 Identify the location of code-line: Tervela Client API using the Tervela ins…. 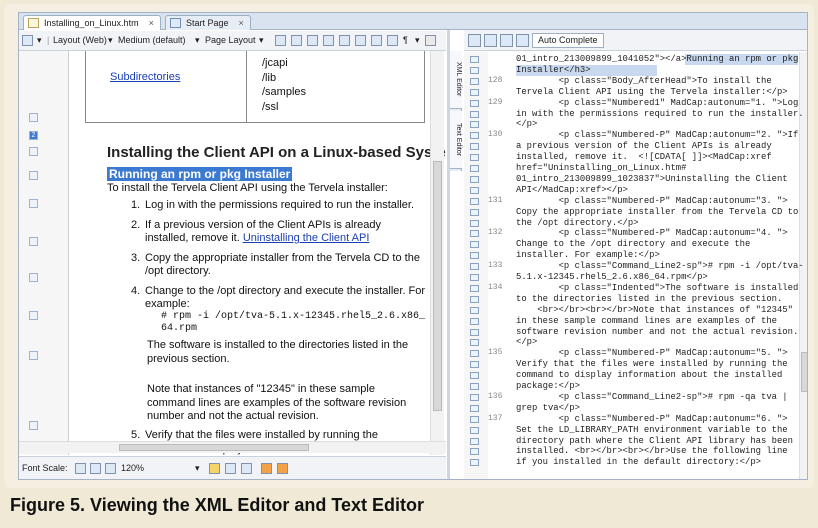
(657, 92).